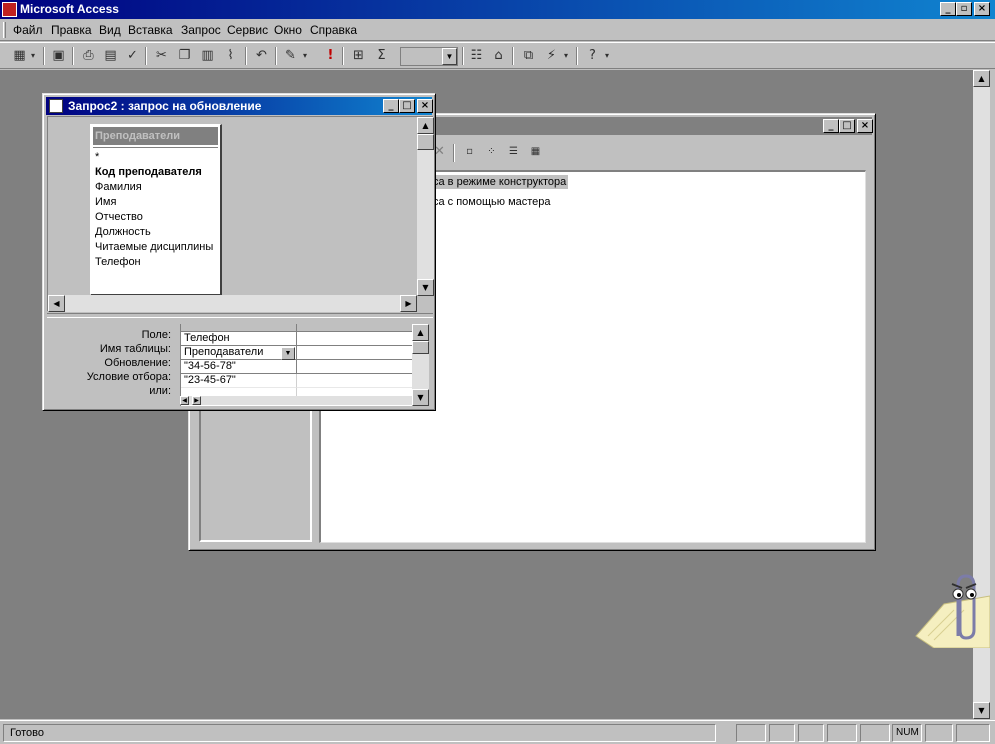 This screenshot has height=744, width=995. I want to click on office-assistant-clippy, so click(952, 607).